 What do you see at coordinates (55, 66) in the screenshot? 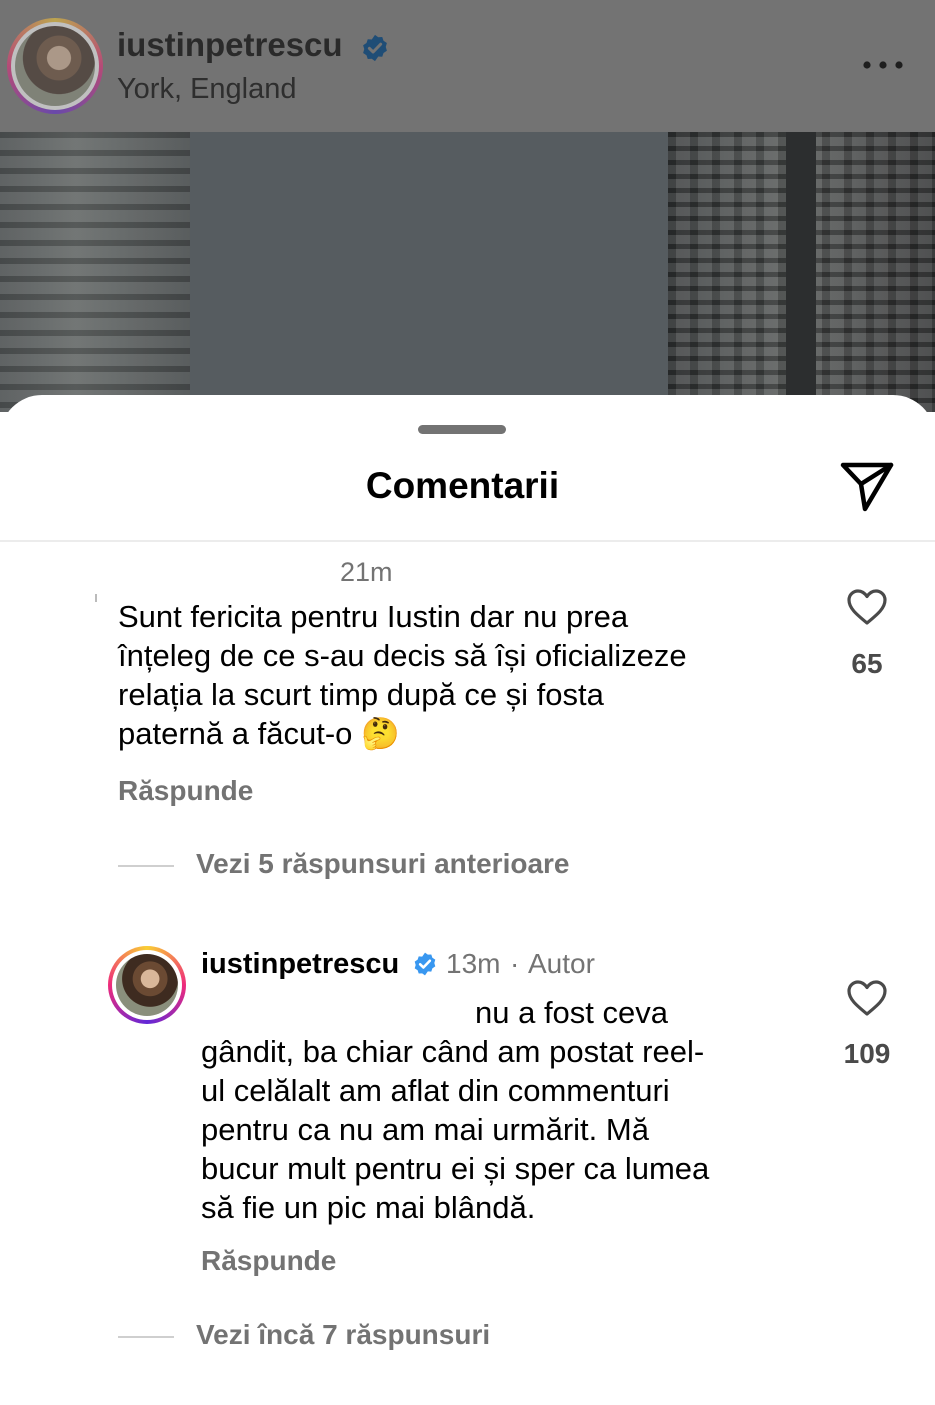
I see `post-author-avatar` at bounding box center [55, 66].